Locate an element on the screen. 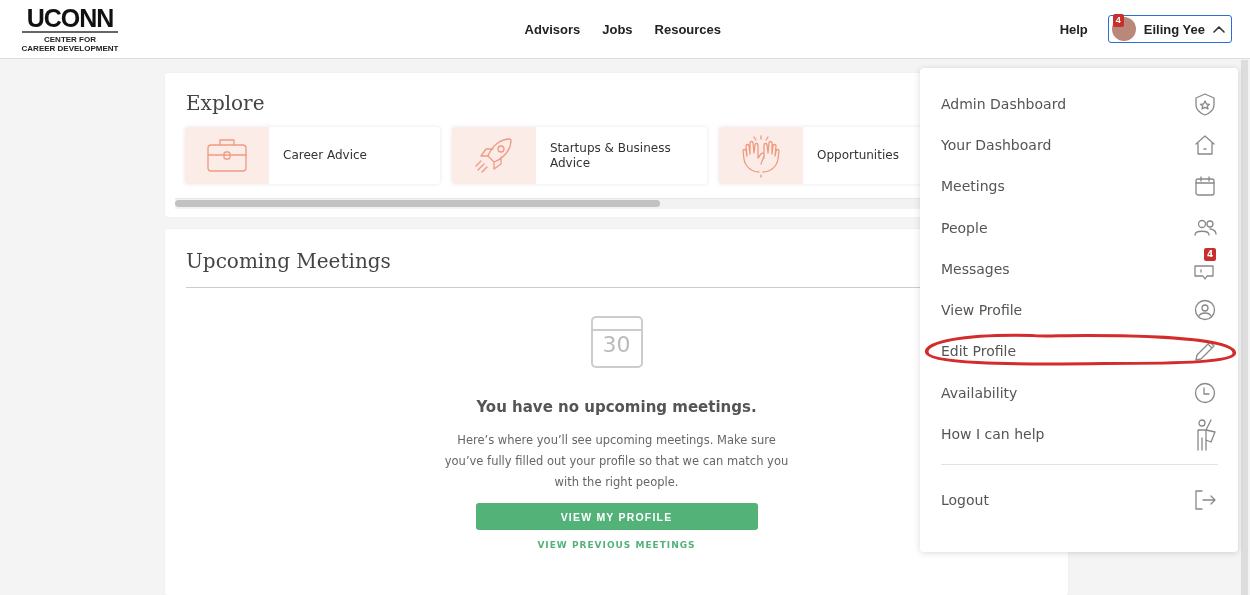  clock-icon is located at coordinates (1205, 392).